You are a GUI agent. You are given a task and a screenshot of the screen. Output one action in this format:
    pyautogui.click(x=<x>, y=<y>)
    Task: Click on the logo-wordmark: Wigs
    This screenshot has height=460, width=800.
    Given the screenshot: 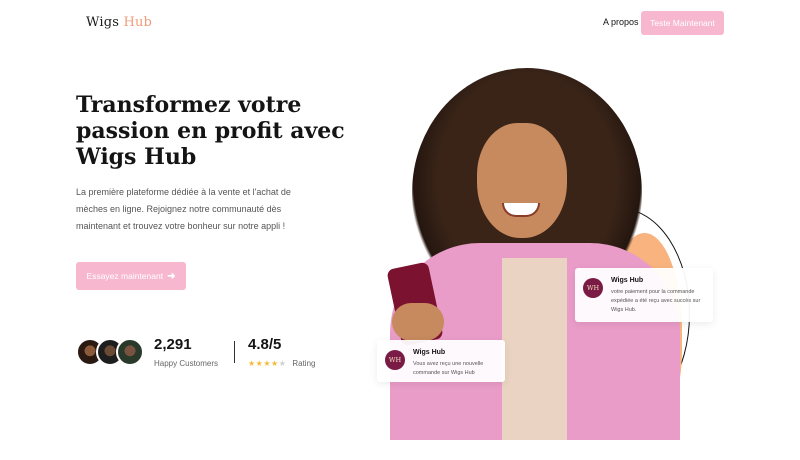 What is the action you would take?
    pyautogui.click(x=103, y=22)
    